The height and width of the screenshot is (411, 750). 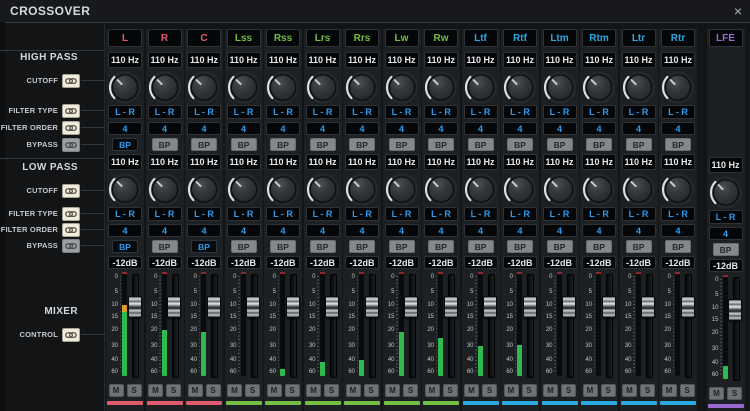 I want to click on link-toggle-mixer-control, so click(x=71, y=335).